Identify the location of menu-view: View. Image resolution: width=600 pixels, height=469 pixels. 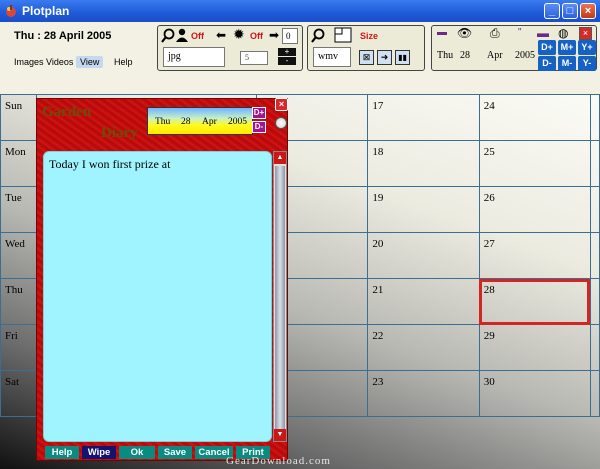
(90, 62).